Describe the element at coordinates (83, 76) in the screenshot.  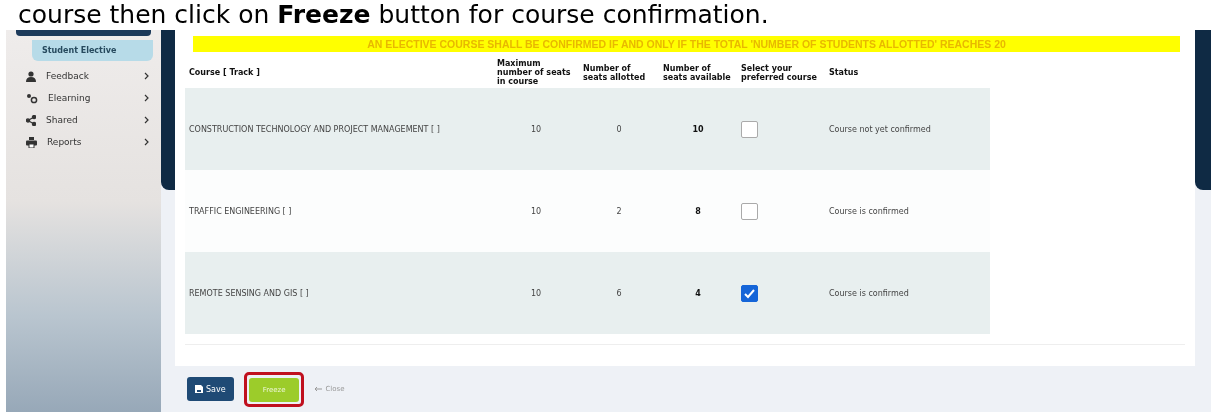
I see `sidebar-item: Feedback` at that location.